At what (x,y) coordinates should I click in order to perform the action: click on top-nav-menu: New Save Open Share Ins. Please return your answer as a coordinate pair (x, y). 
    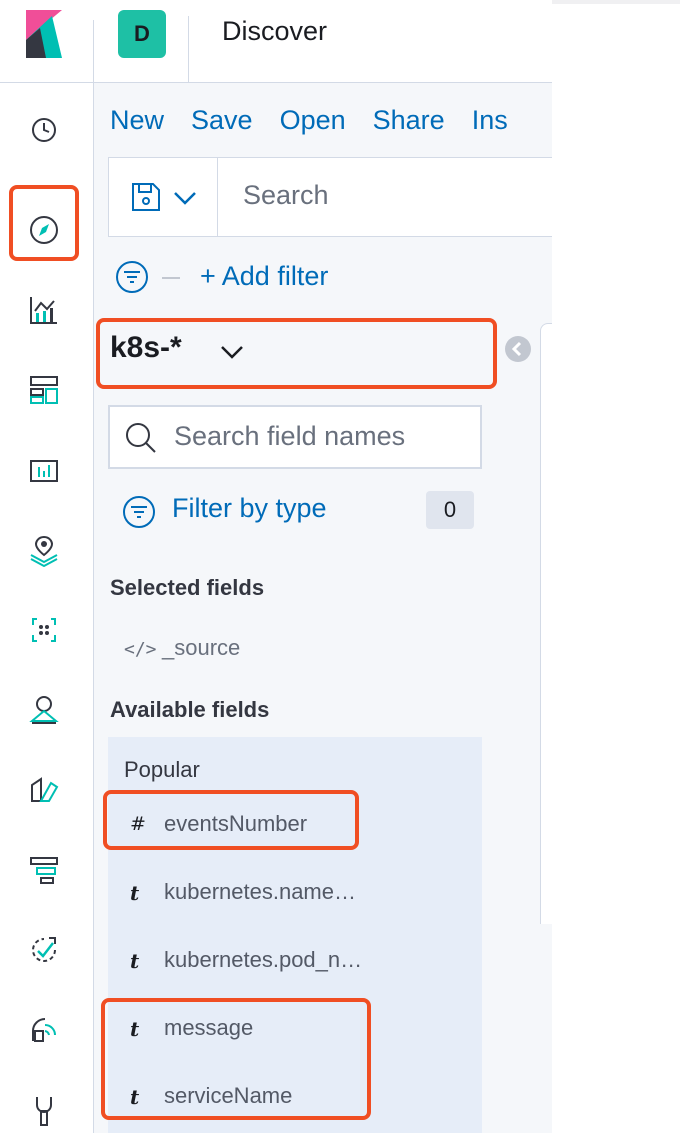
    Looking at the image, I should click on (322, 120).